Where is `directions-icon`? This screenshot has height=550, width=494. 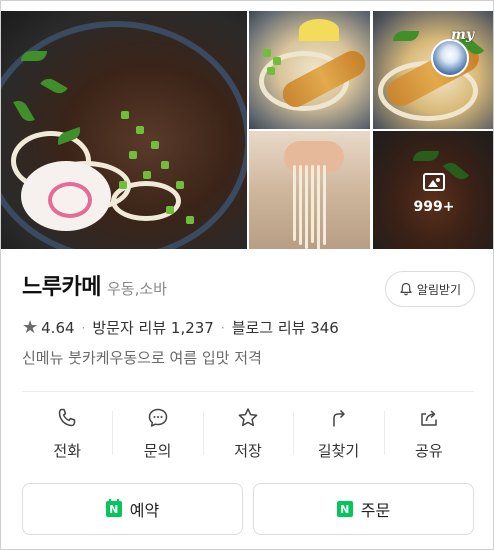 directions-icon is located at coordinates (339, 417).